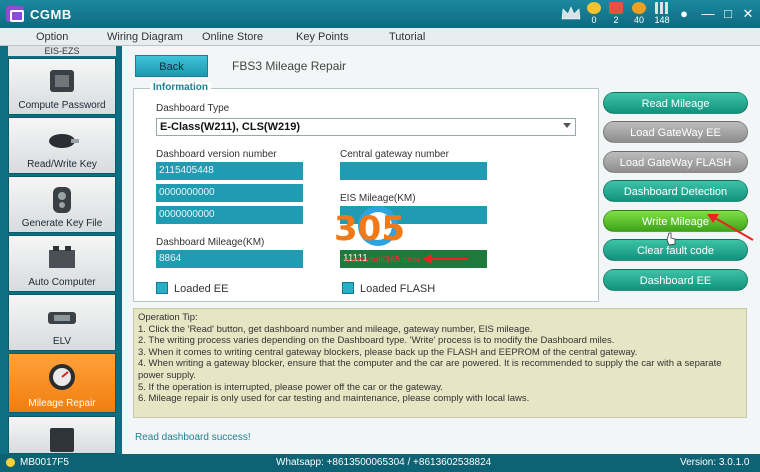 This screenshot has width=760, height=472. What do you see at coordinates (230, 127) in the screenshot?
I see `dashboard-type-value: E-Class(W211), CLS(W219)` at bounding box center [230, 127].